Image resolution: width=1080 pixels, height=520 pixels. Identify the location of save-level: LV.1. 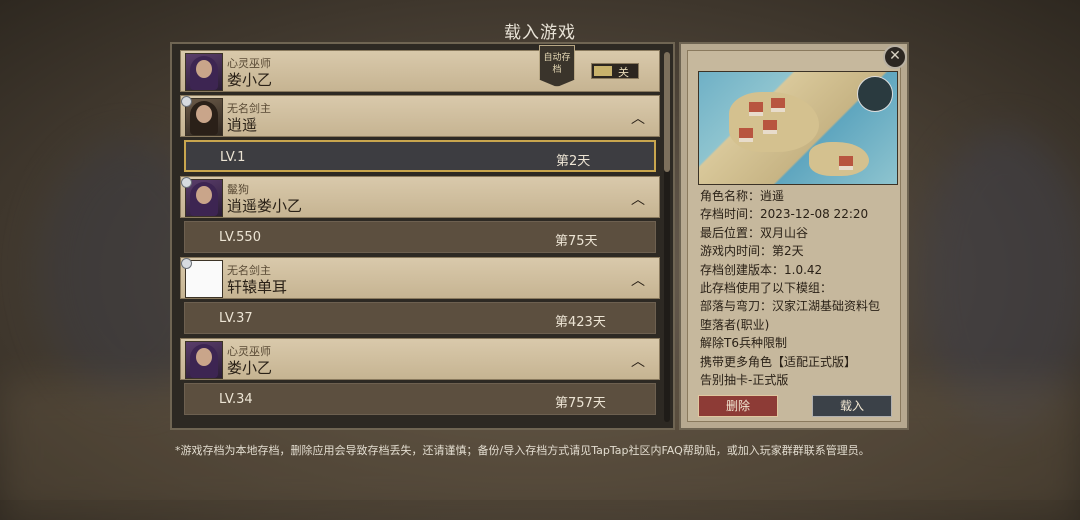
(233, 157).